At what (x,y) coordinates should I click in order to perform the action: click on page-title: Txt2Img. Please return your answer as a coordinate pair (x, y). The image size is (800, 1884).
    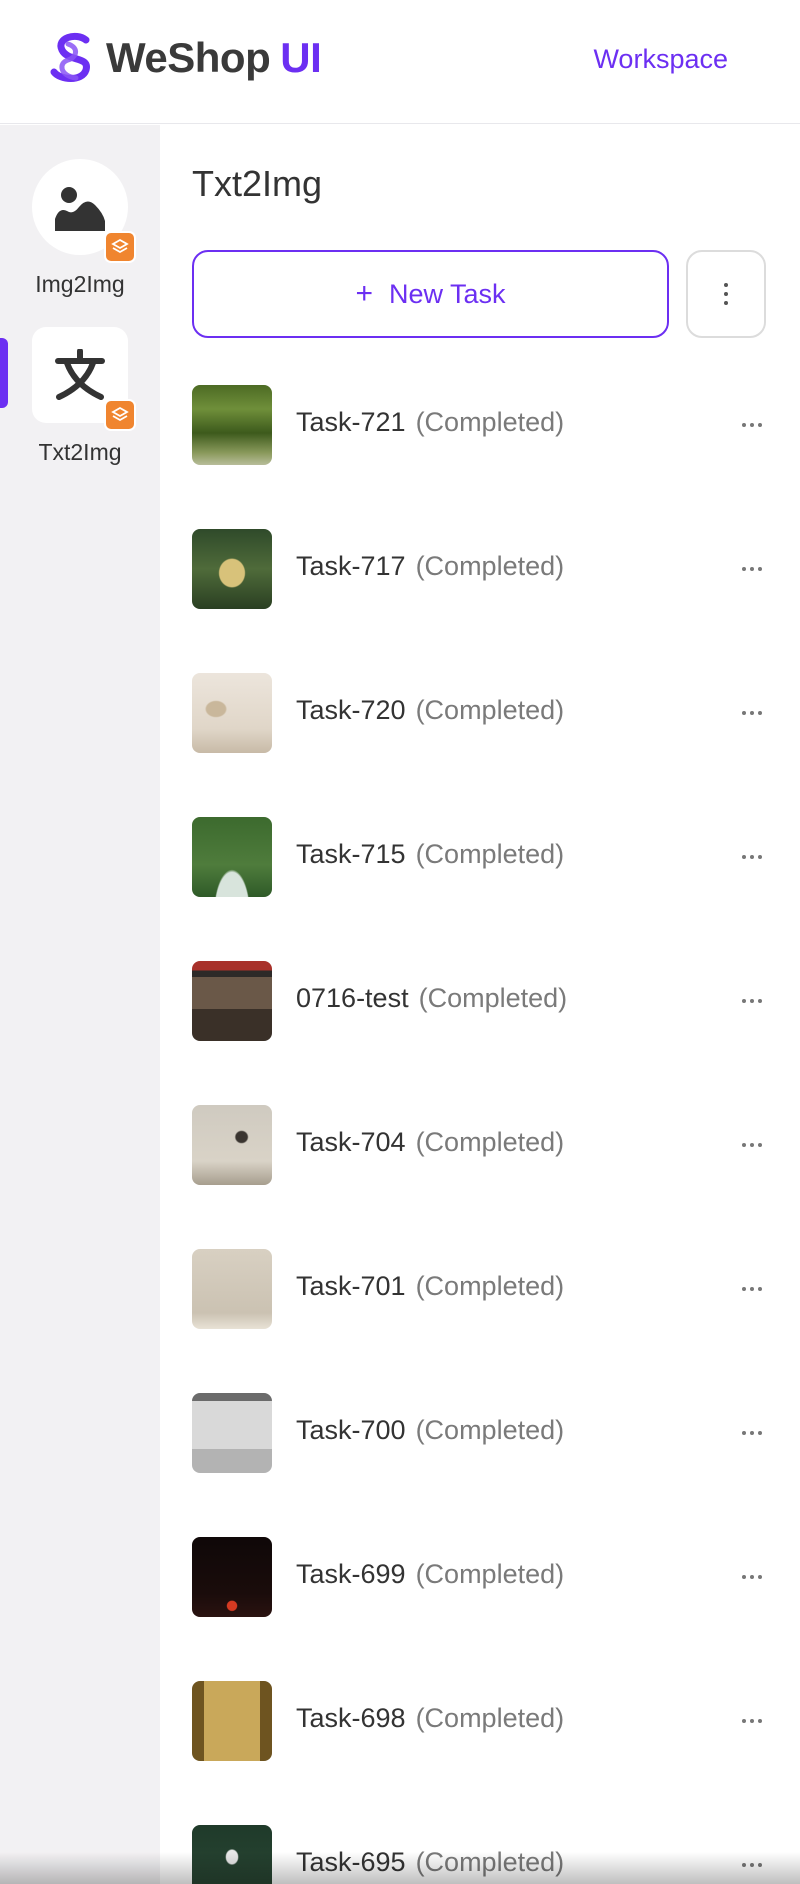
    Looking at the image, I should click on (257, 183).